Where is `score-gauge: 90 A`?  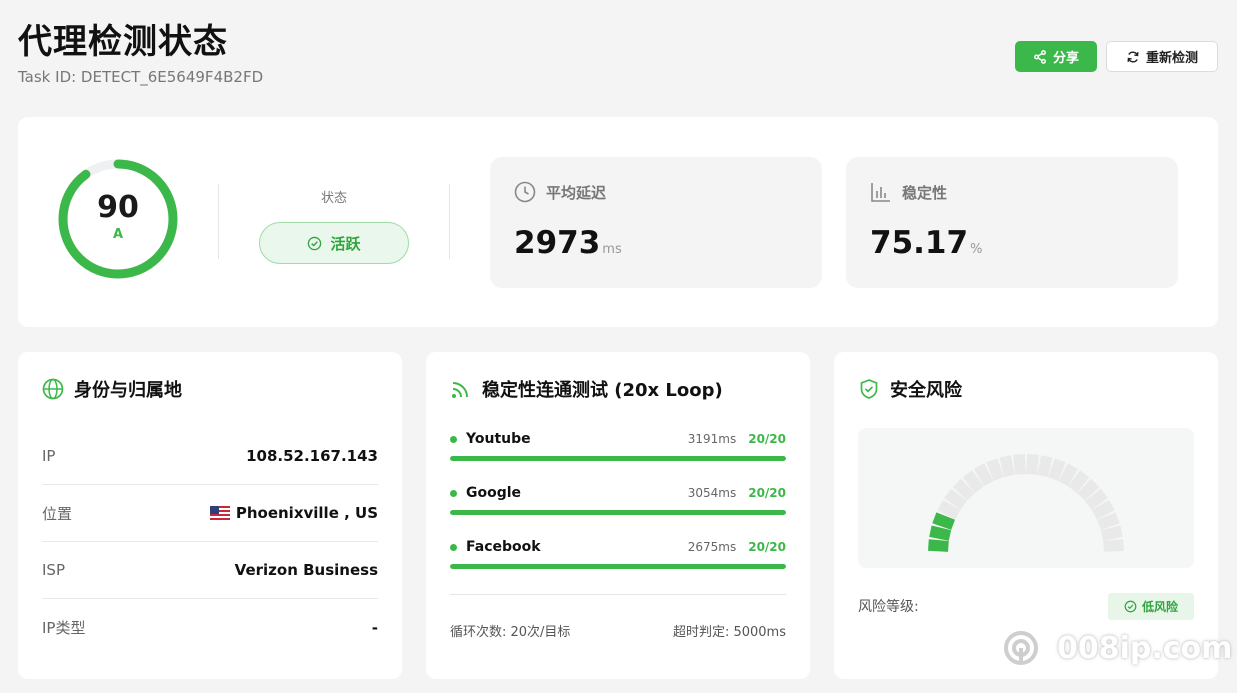
score-gauge: 90 A is located at coordinates (118, 219).